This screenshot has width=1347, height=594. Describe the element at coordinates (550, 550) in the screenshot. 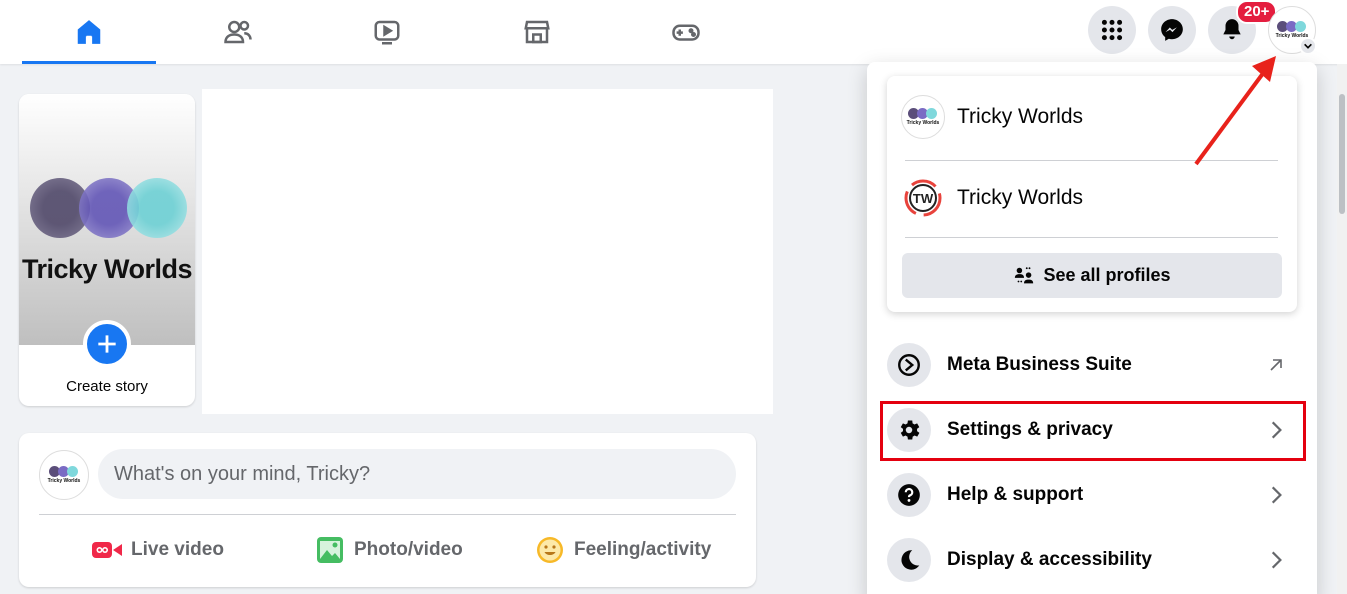

I see `feeling-icon` at that location.